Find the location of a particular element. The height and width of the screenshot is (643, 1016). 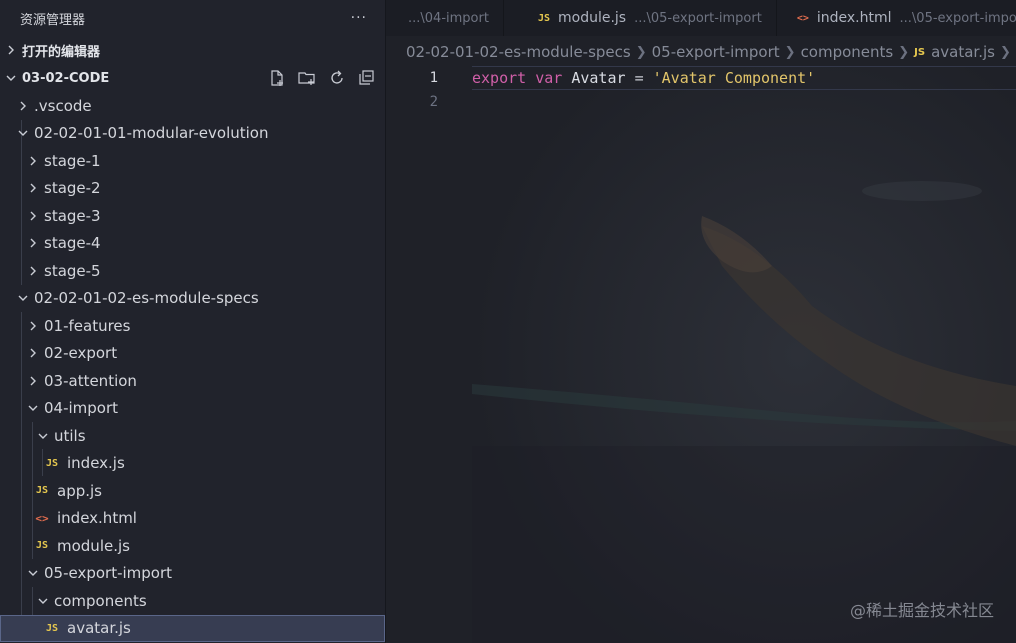

open-editors-section: 打开的编辑器 is located at coordinates (192, 50).